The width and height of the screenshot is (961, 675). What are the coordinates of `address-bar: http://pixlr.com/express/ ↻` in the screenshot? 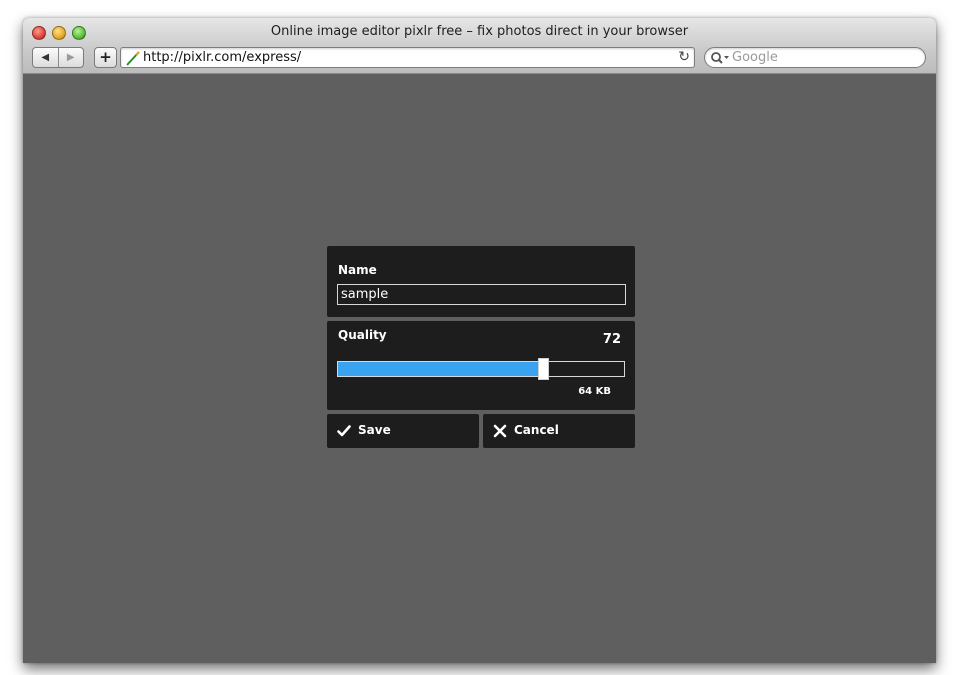 It's located at (407, 57).